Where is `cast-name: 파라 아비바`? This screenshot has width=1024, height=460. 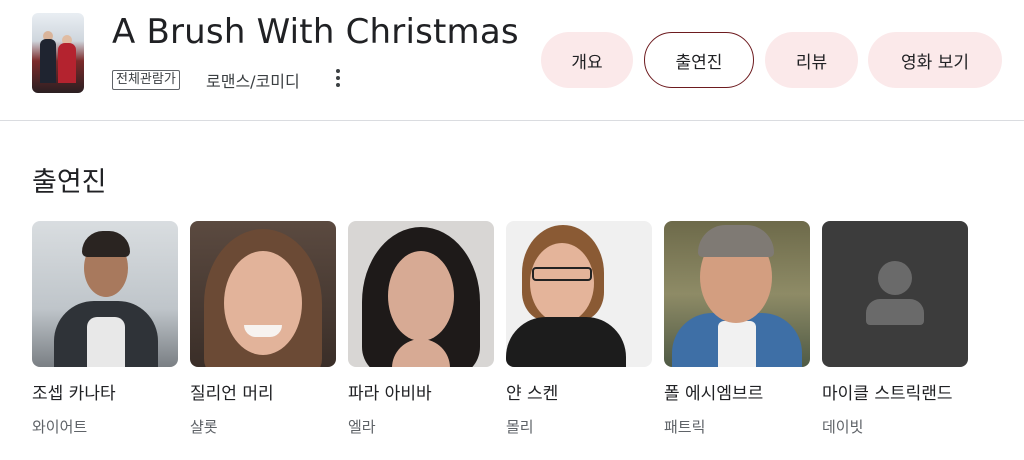
cast-name: 파라 아비바 is located at coordinates (390, 394).